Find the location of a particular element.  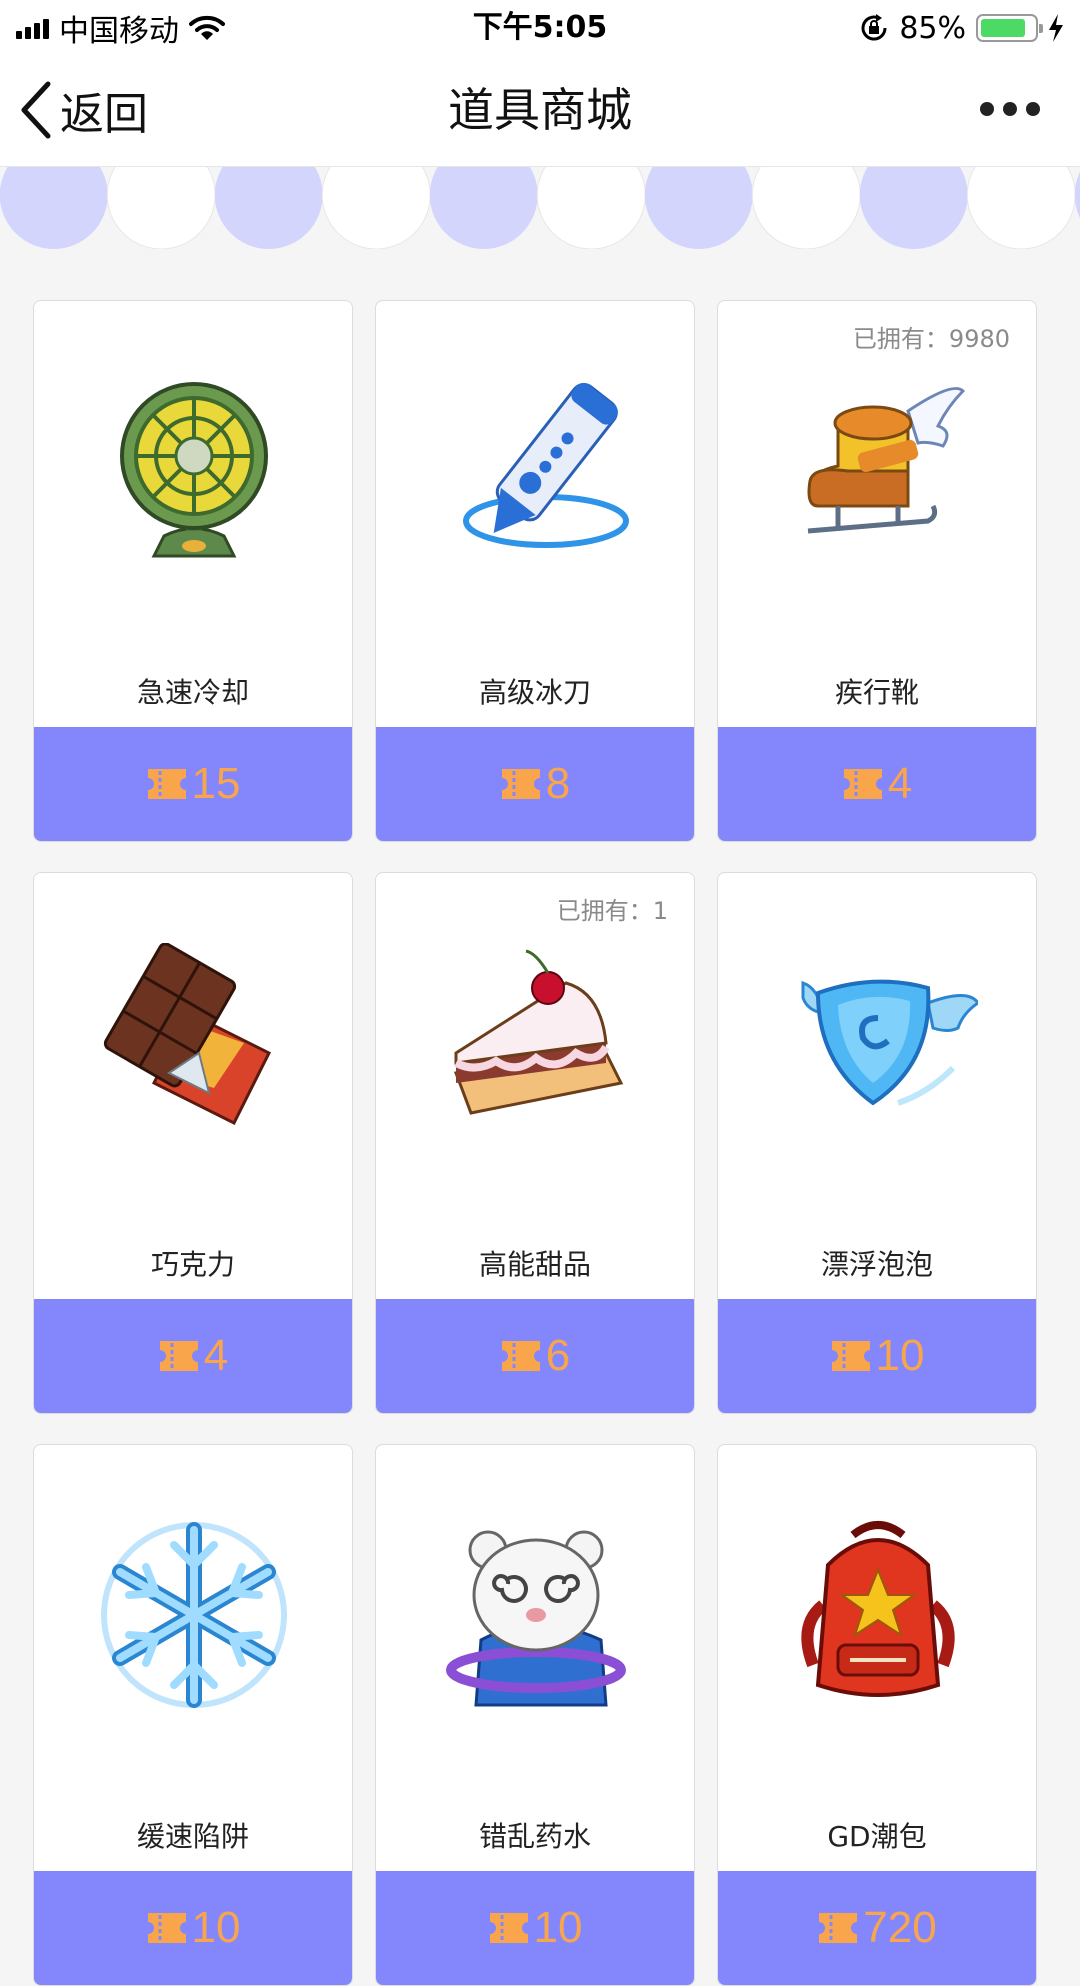

charging-bolt-icon is located at coordinates (1056, 28).